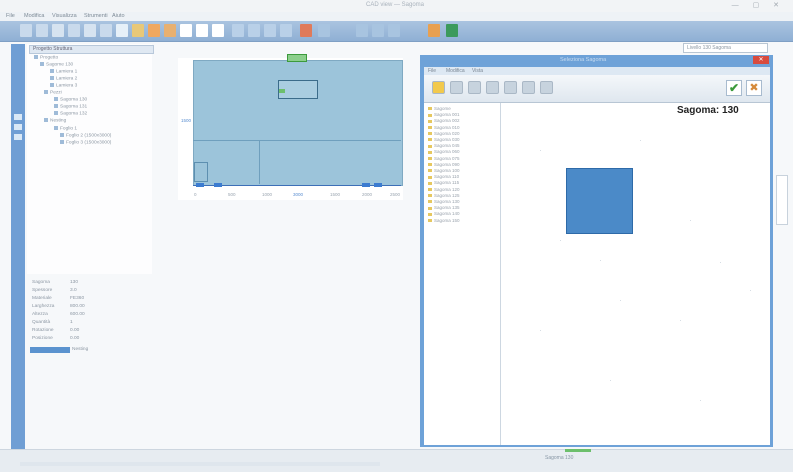 This screenshot has height=472, width=793. Describe the element at coordinates (90, 339) in the screenshot. I see `property-row: Posizione 0.00` at that location.